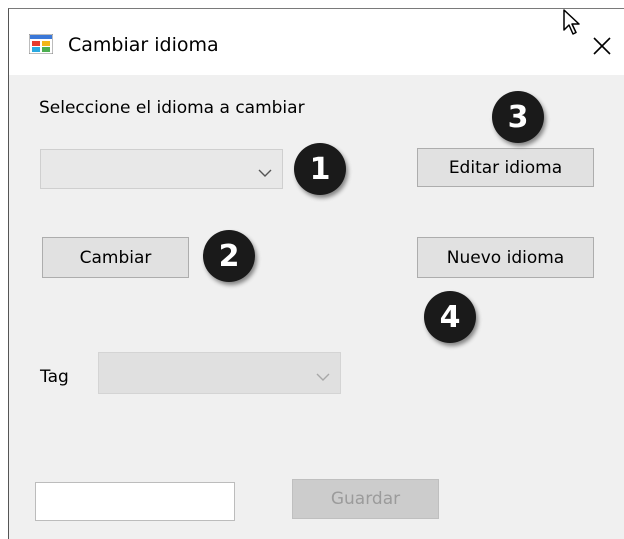 The image size is (624, 539). Describe the element at coordinates (161, 169) in the screenshot. I see `language-combobox` at that location.